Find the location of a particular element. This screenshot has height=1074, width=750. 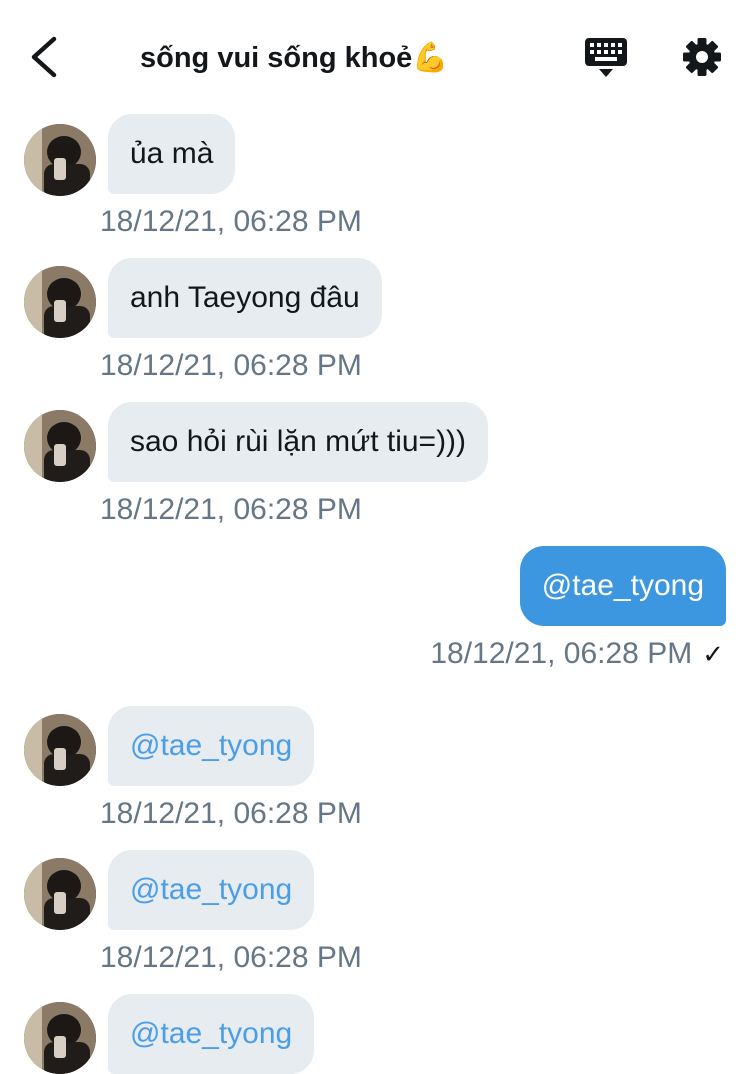

message-bubble-incoming: anh Taeyong đâu is located at coordinates (245, 298).